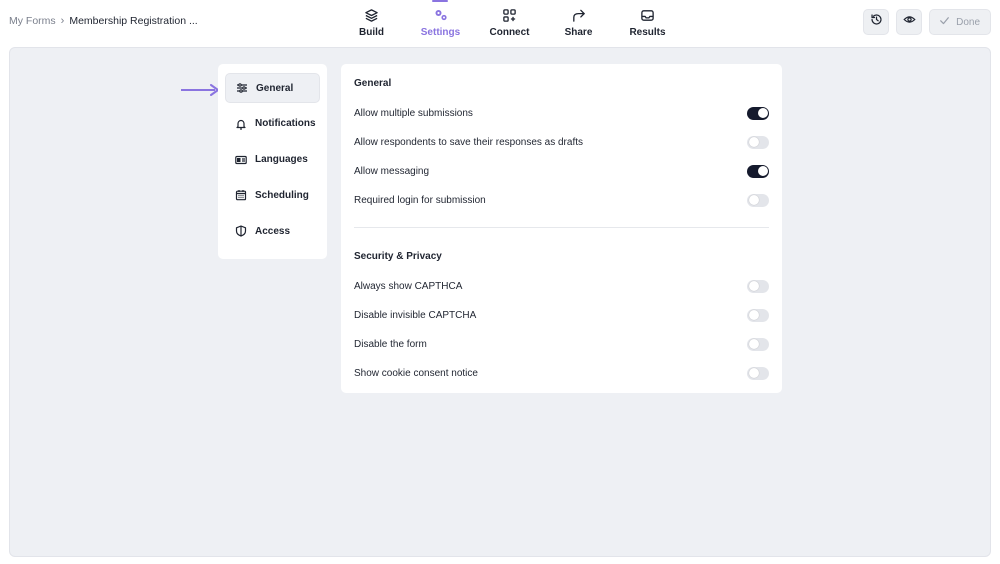  What do you see at coordinates (440, 32) in the screenshot?
I see `tab-settings-label: Settings` at bounding box center [440, 32].